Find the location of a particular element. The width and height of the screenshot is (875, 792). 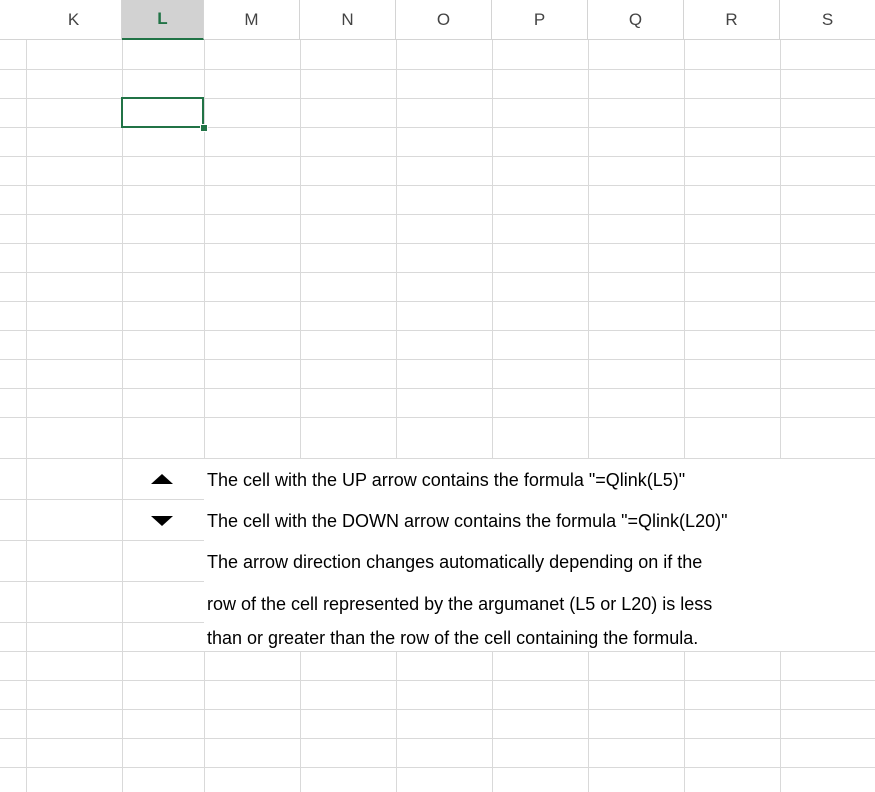

up-arrow-icon is located at coordinates (162, 479).